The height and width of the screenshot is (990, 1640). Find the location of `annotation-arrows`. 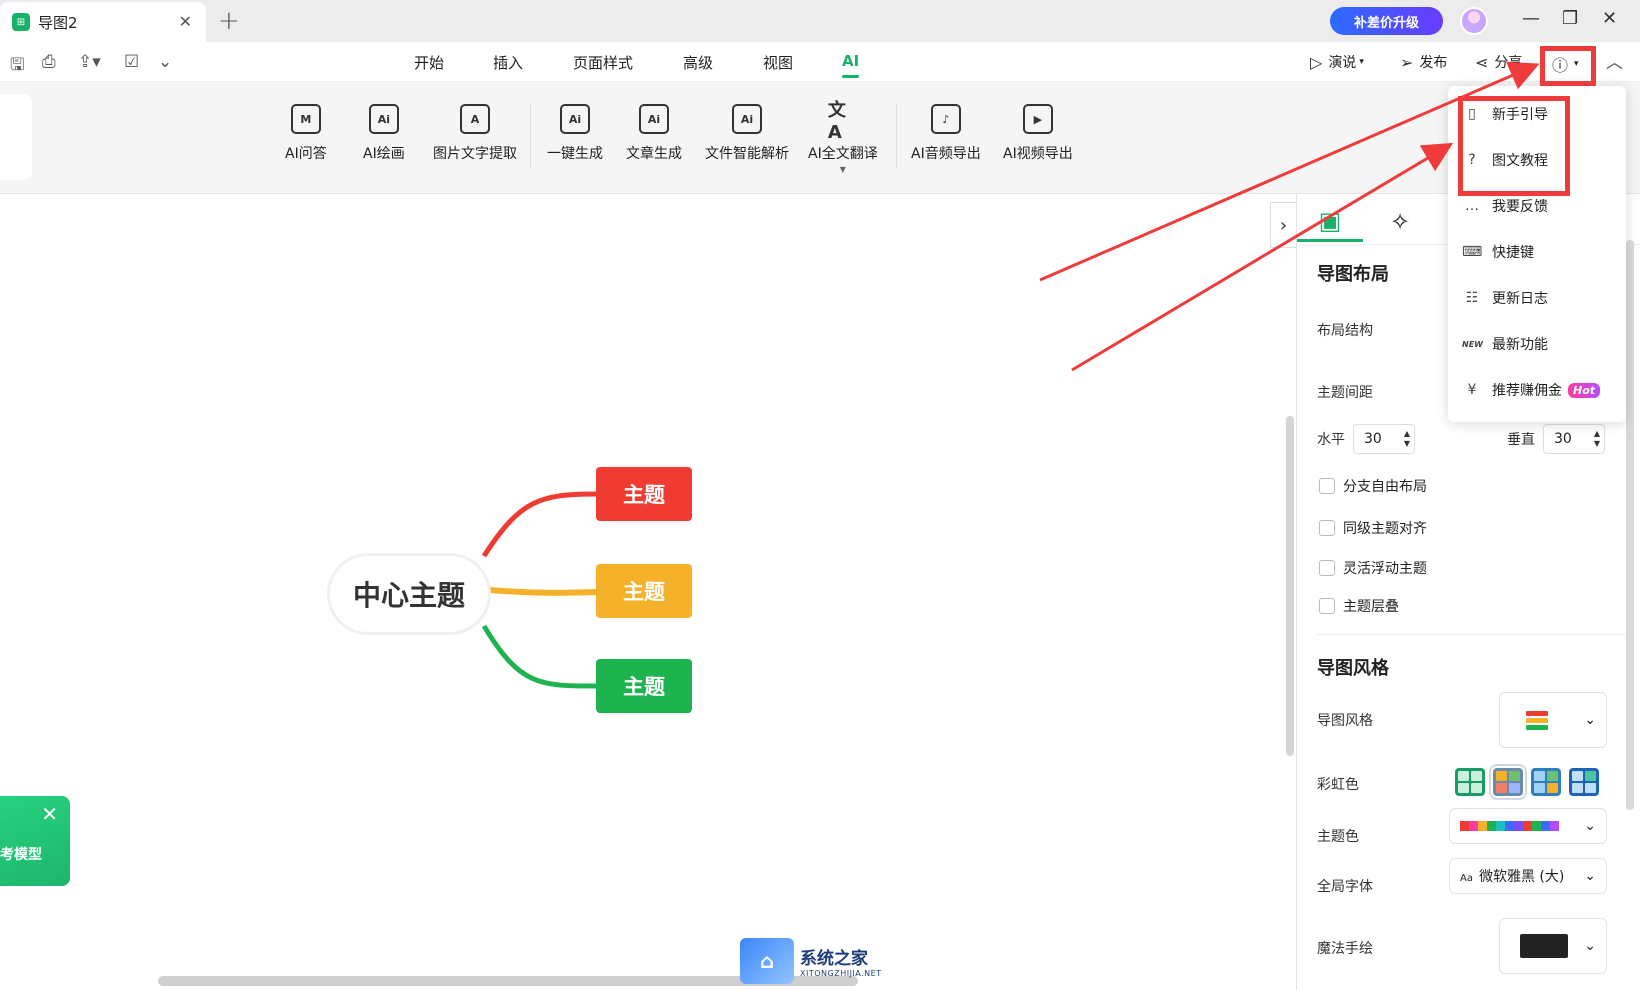

annotation-arrows is located at coordinates (1289, 216).